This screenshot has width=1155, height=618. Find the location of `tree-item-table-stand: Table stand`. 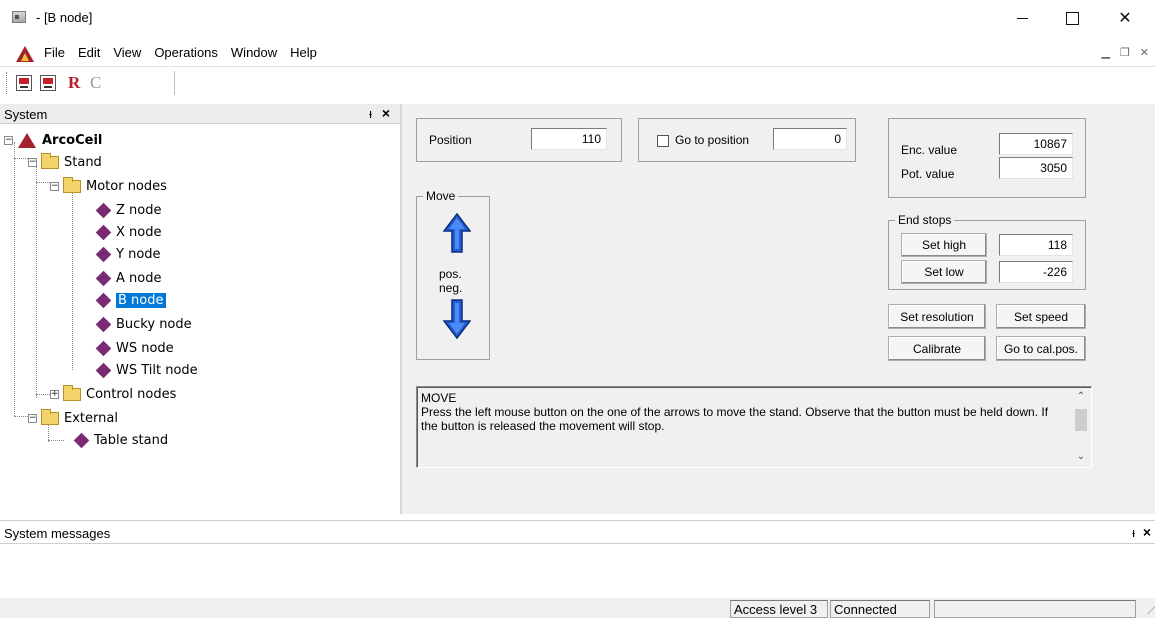

tree-item-table-stand: Table stand is located at coordinates (121, 440).